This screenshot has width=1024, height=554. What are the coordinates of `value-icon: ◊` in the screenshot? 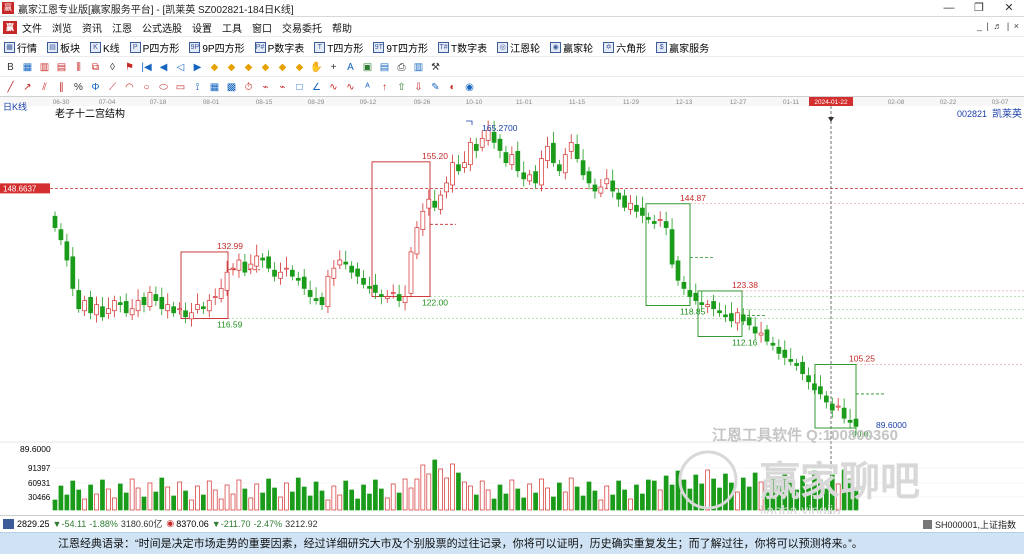 It's located at (112, 67).